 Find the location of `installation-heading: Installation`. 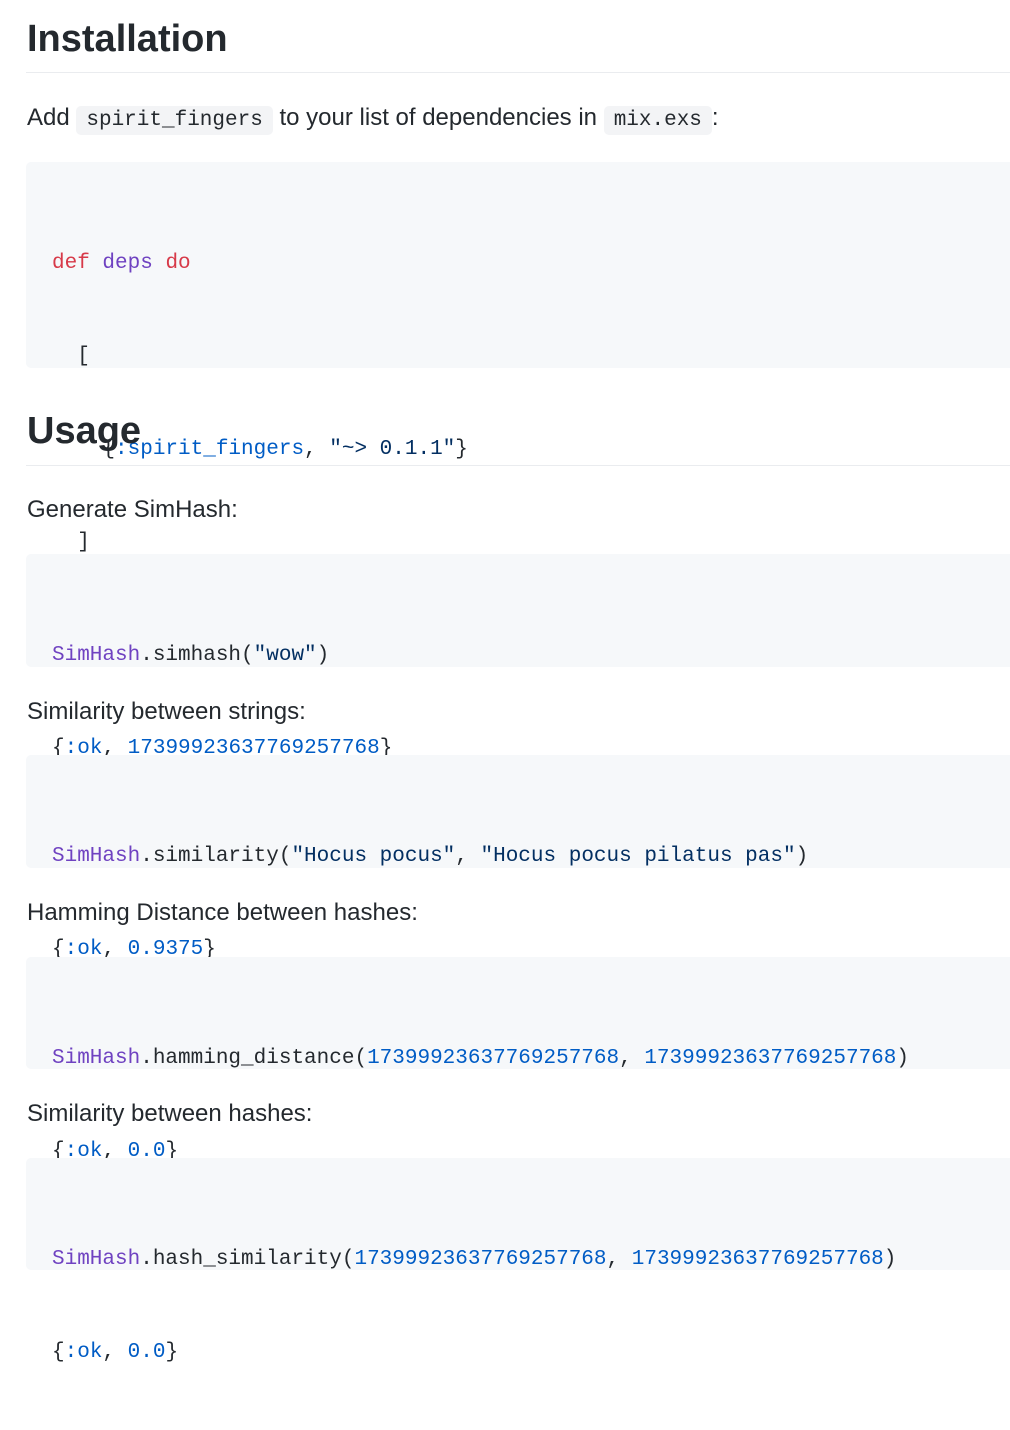

installation-heading: Installation is located at coordinates (127, 39).